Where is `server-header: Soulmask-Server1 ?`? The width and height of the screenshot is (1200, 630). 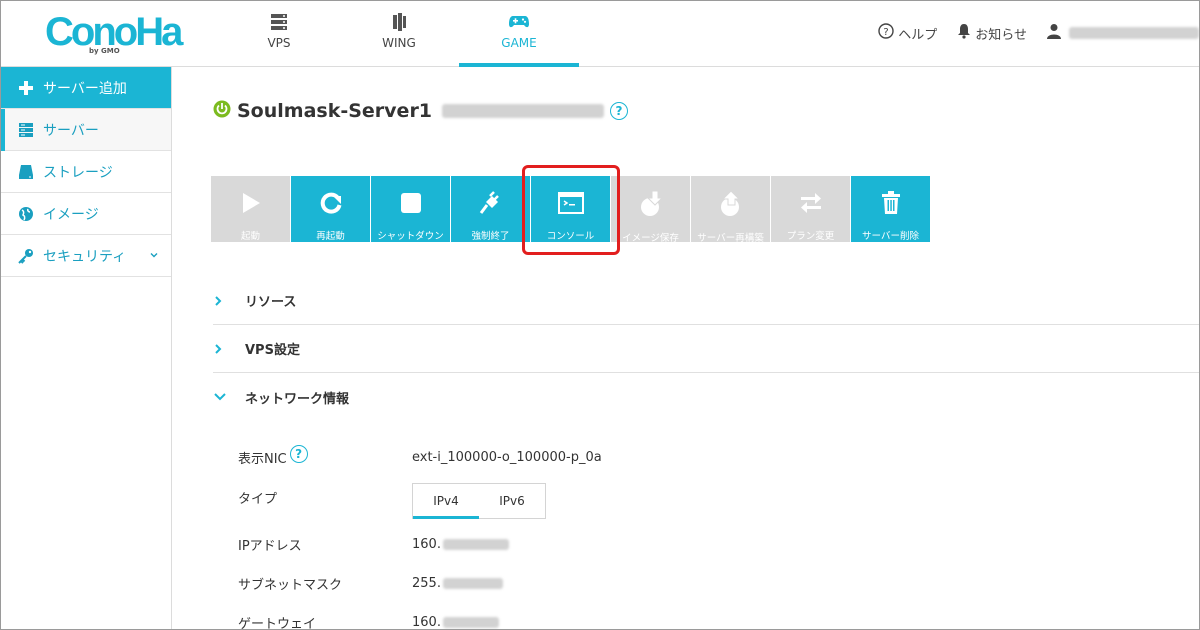
server-header: Soulmask-Server1 ? is located at coordinates (421, 111).